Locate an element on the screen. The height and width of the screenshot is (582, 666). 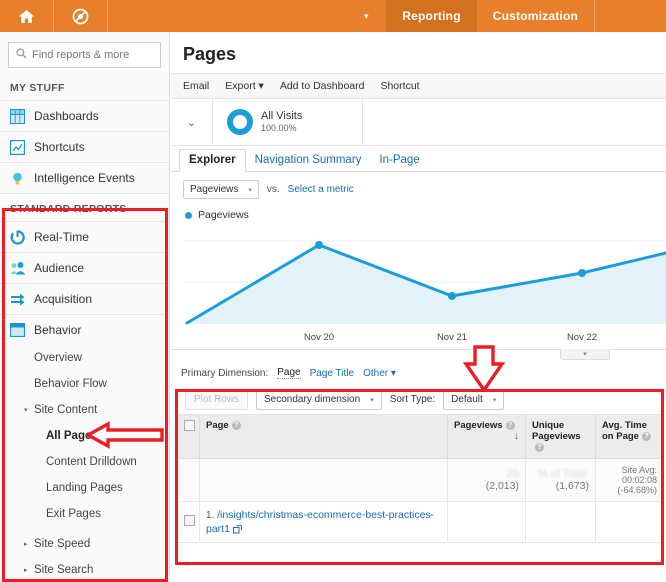
column-header-page: Page? is located at coordinates (323, 437).